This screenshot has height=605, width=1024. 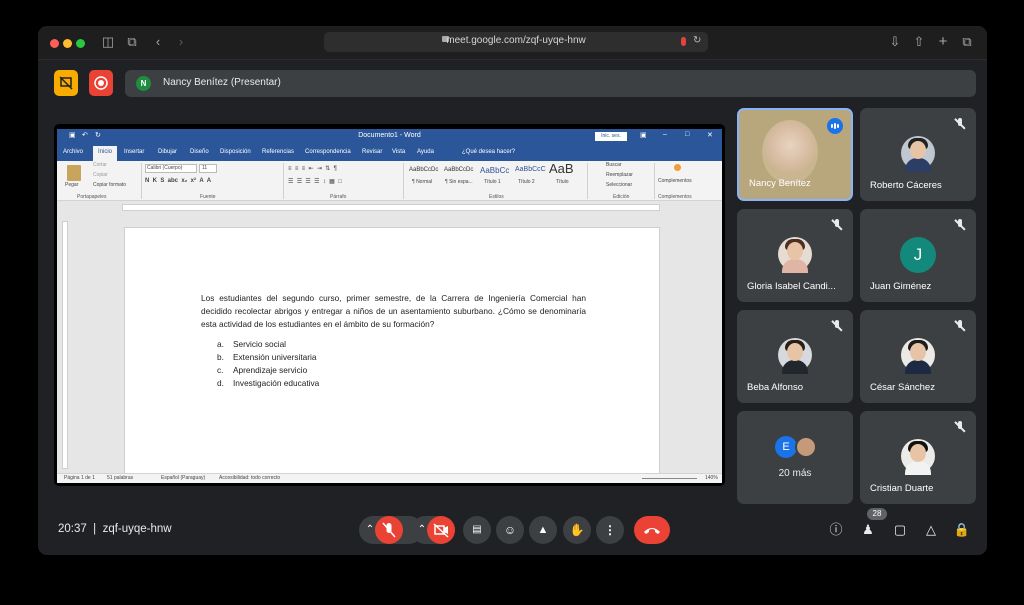 I want to click on more-options-button: ⋮, so click(x=610, y=530).